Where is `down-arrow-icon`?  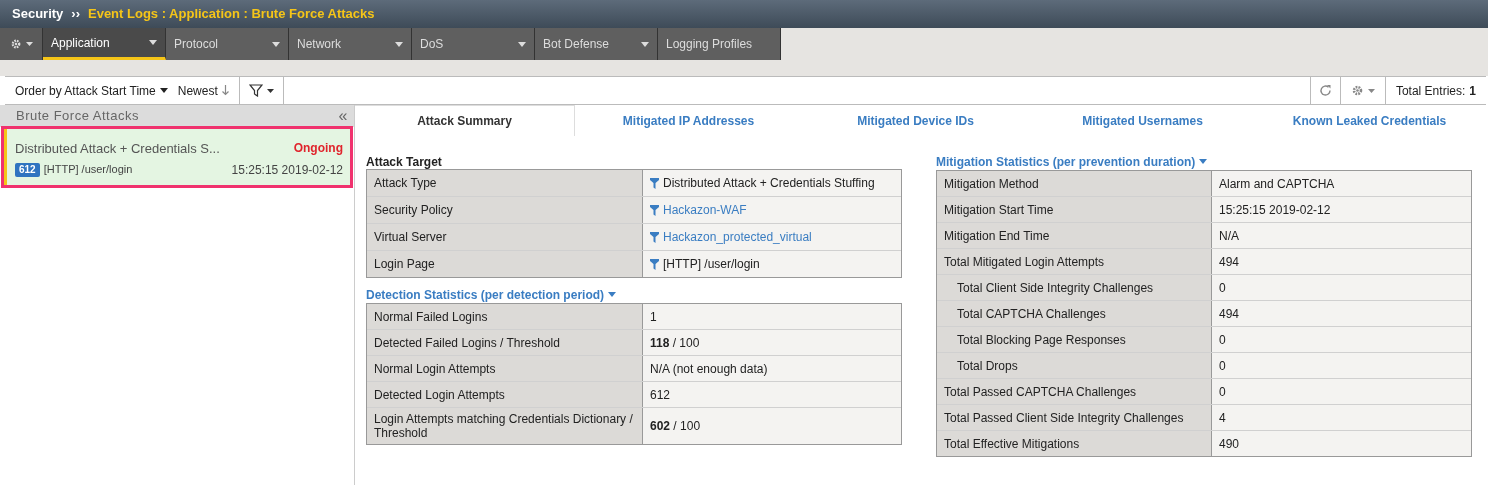 down-arrow-icon is located at coordinates (225, 90).